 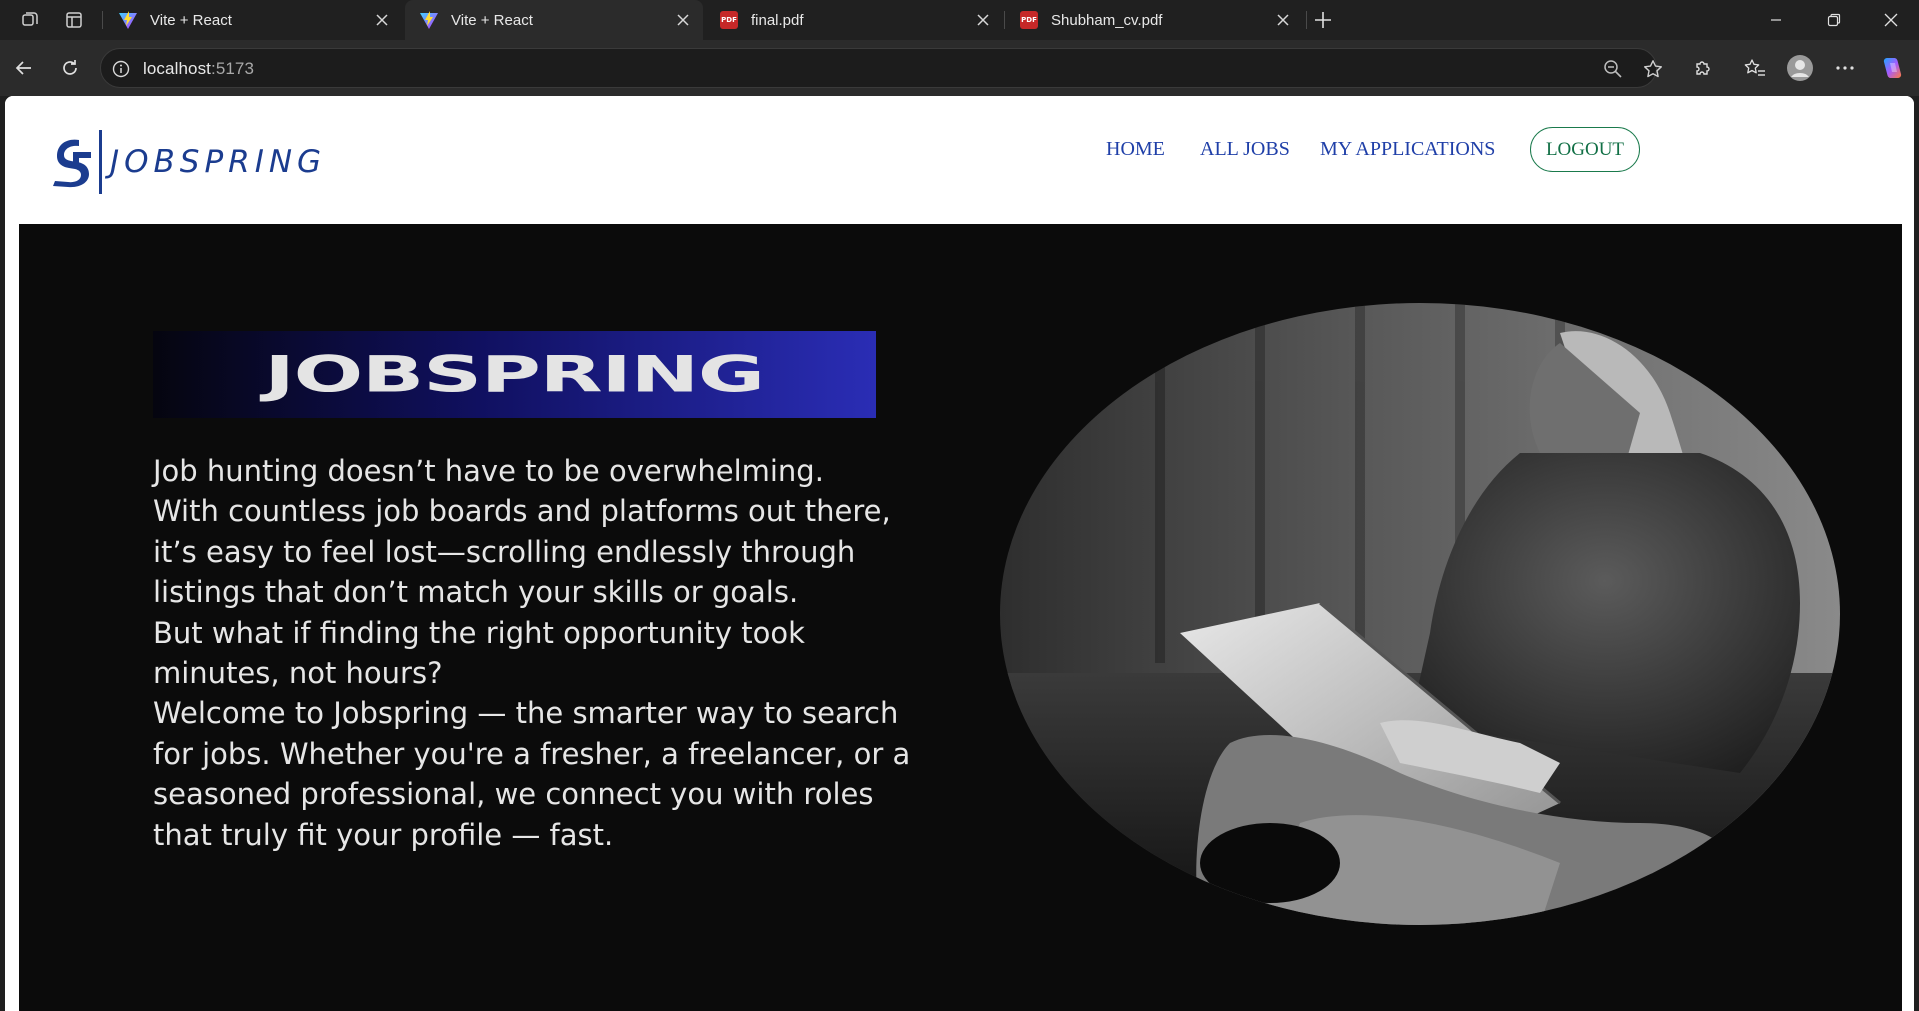 I want to click on profile-avatar, so click(x=1800, y=68).